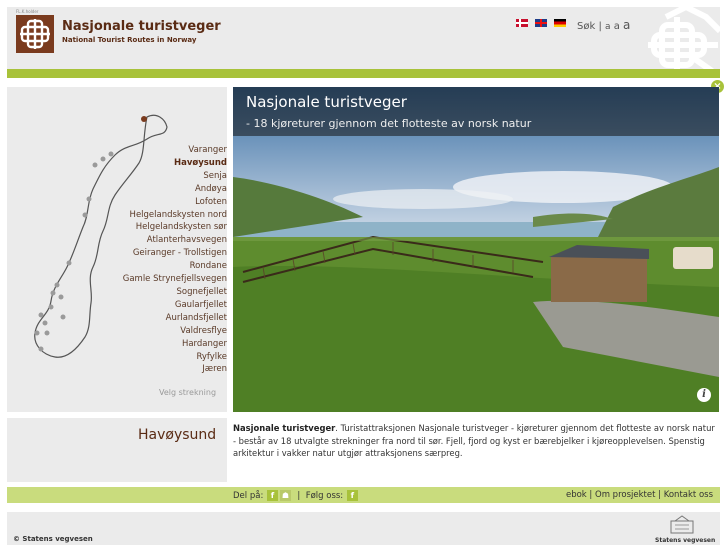 The width and height of the screenshot is (727, 545). What do you see at coordinates (704, 395) in the screenshot?
I see `info-icon: i` at bounding box center [704, 395].